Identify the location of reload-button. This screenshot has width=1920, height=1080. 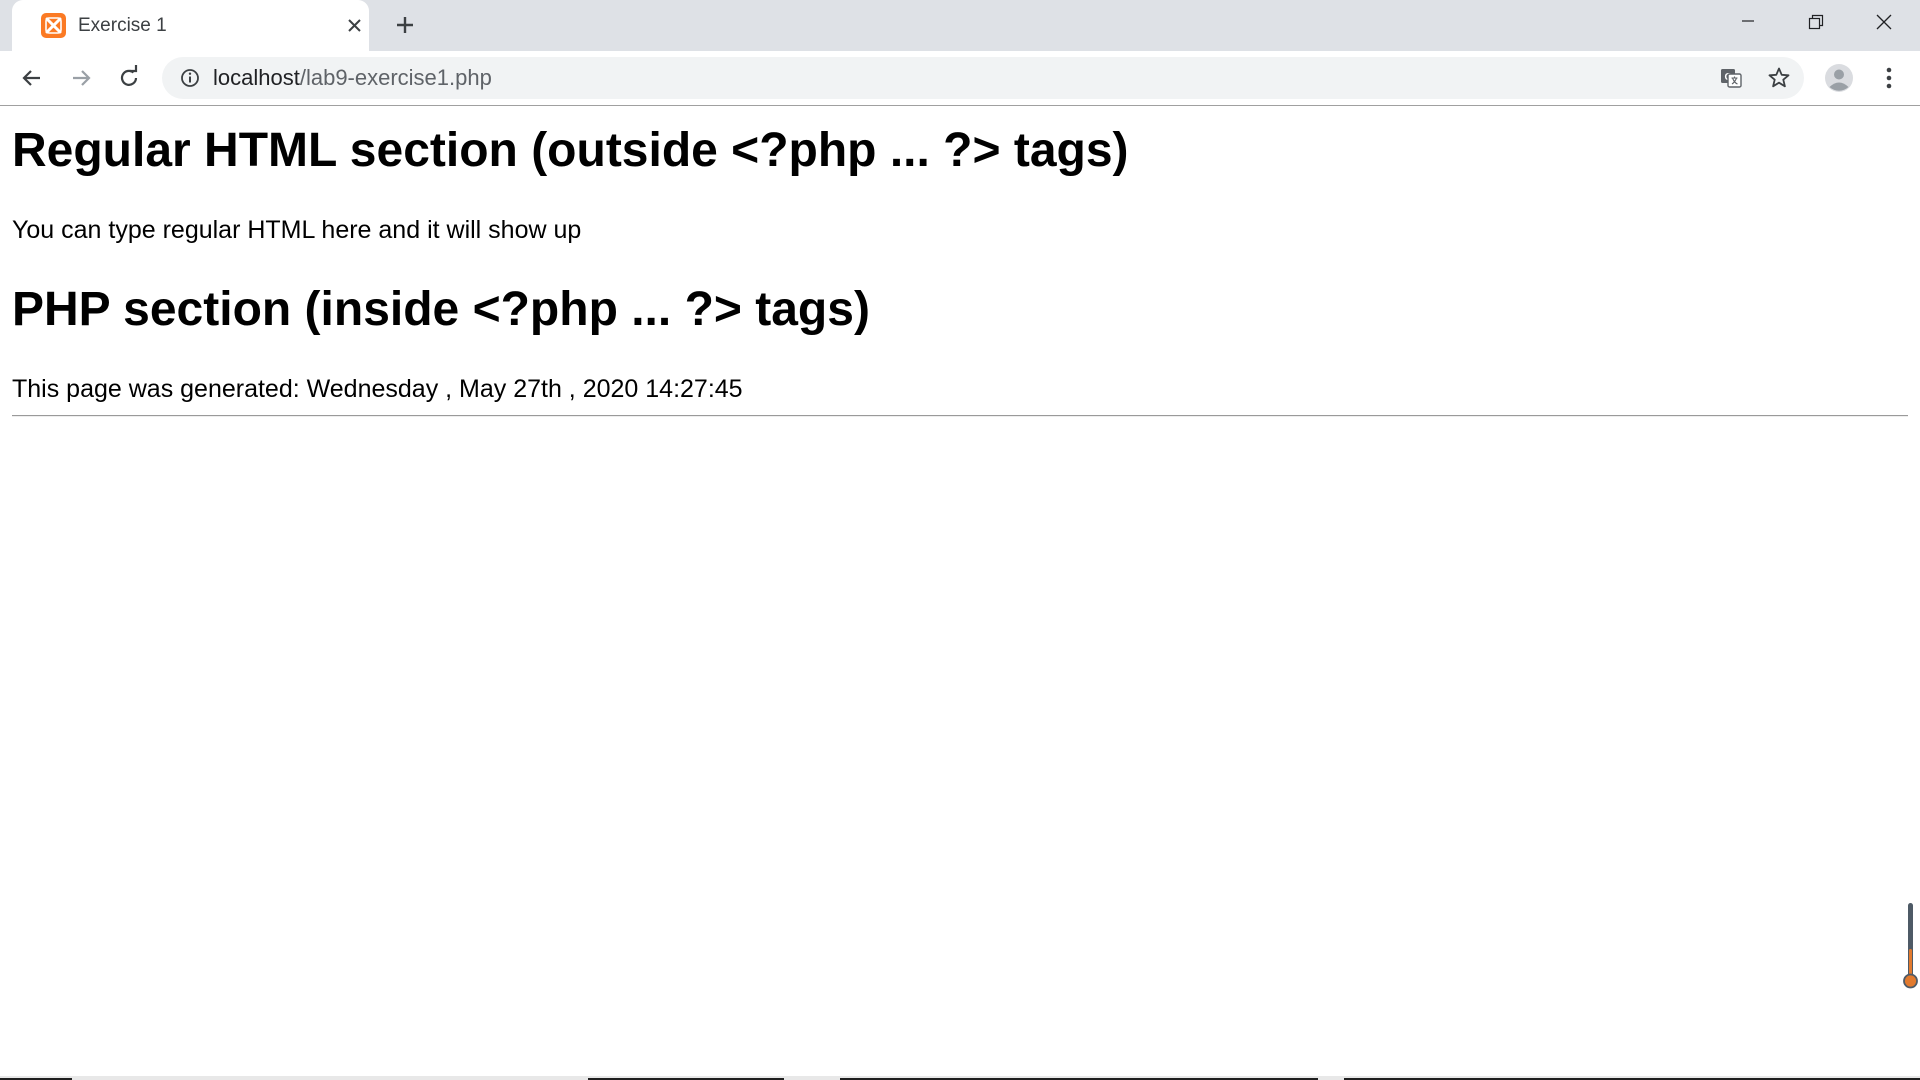
(129, 78).